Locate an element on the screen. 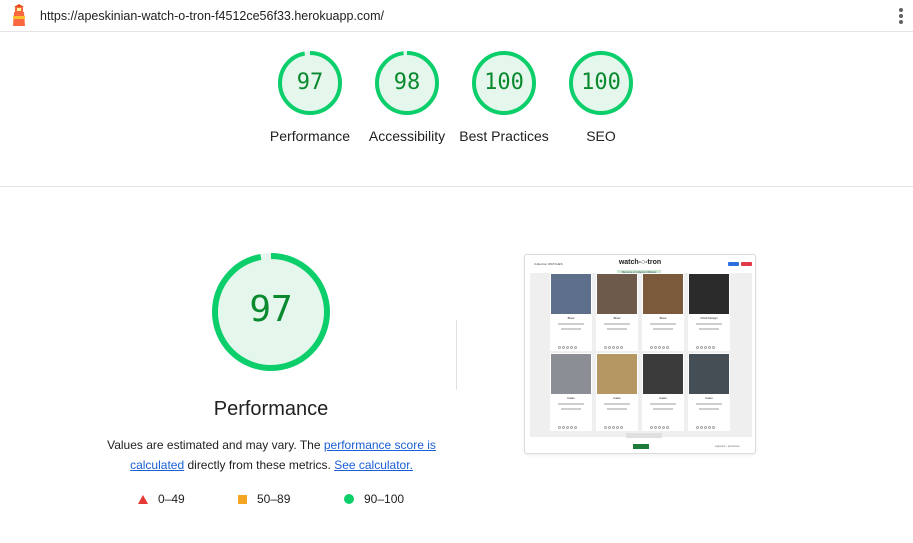 Image resolution: width=913 pixels, height=543 pixels. performance-title: Performance is located at coordinates (271, 409).